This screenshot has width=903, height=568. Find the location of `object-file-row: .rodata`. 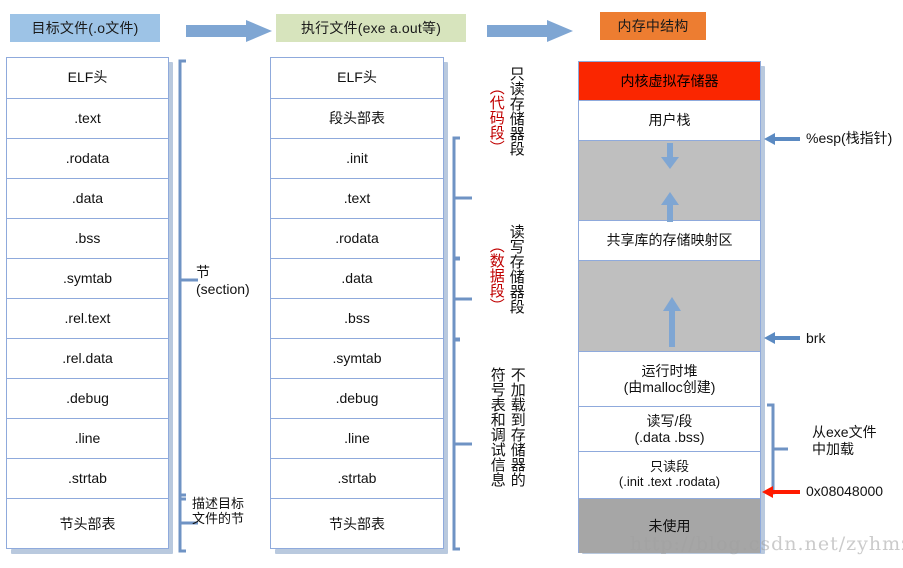

object-file-row: .rodata is located at coordinates (87, 159).